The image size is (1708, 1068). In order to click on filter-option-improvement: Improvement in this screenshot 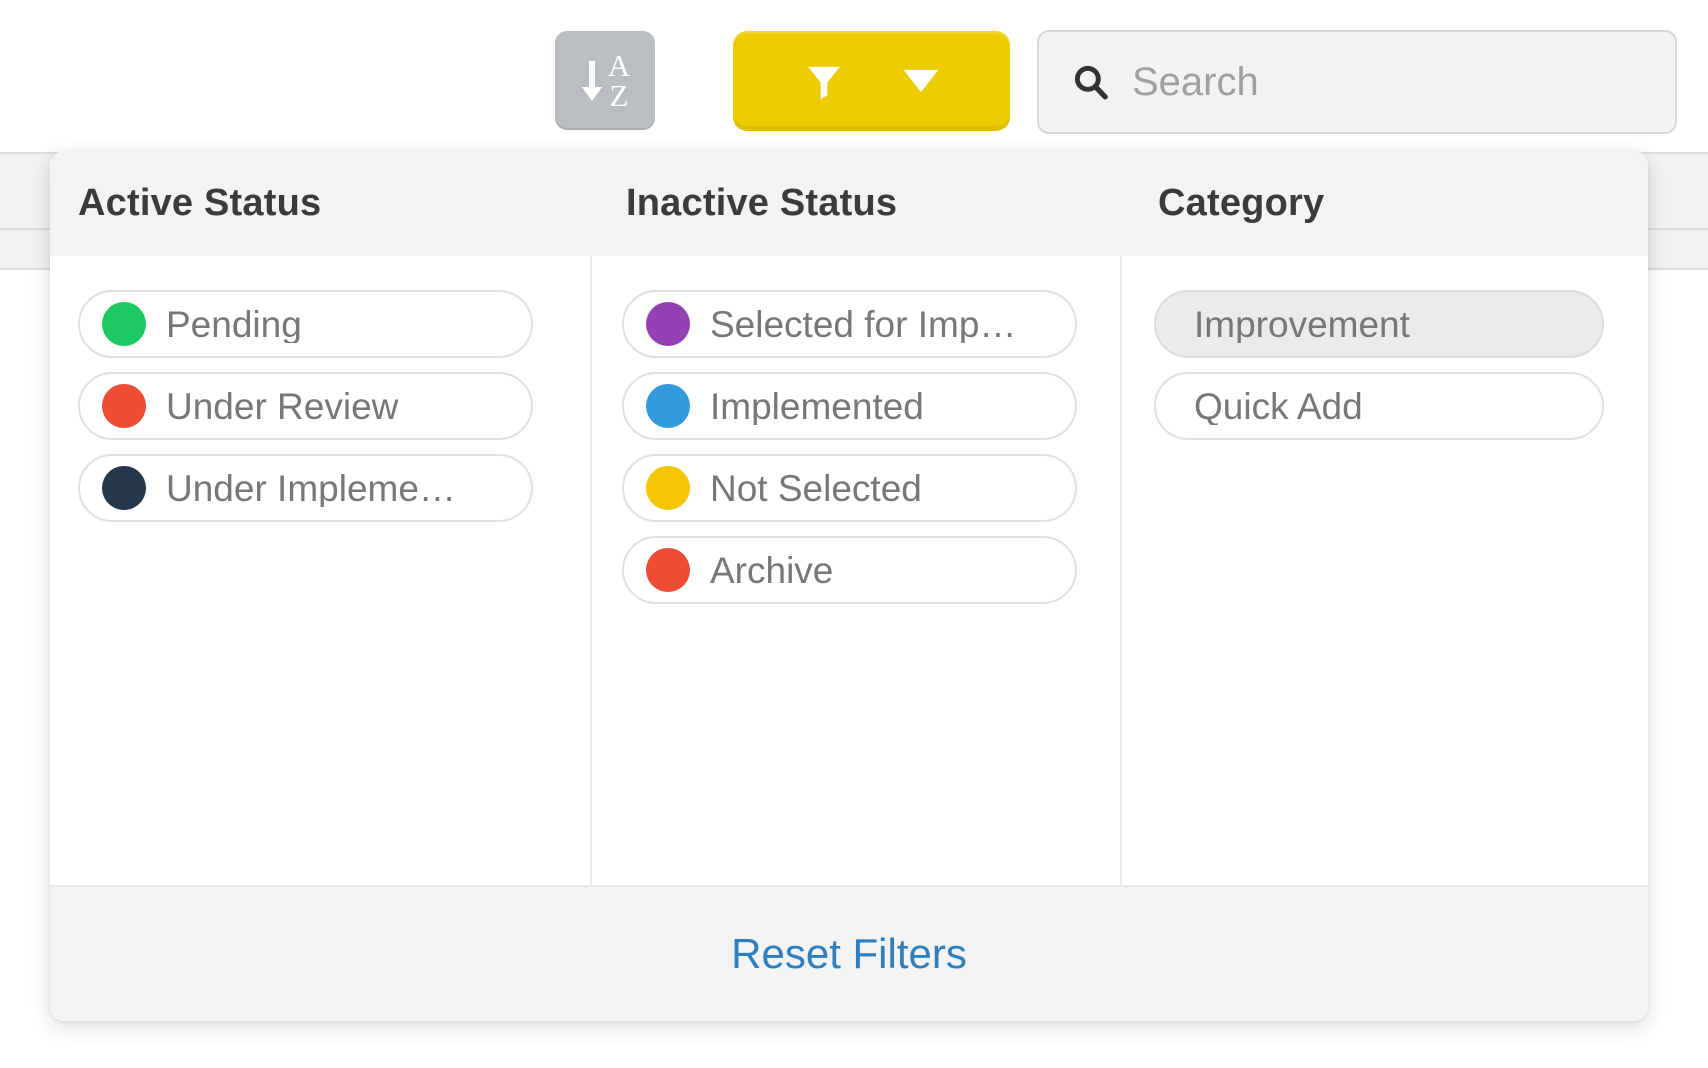, I will do `click(1379, 324)`.